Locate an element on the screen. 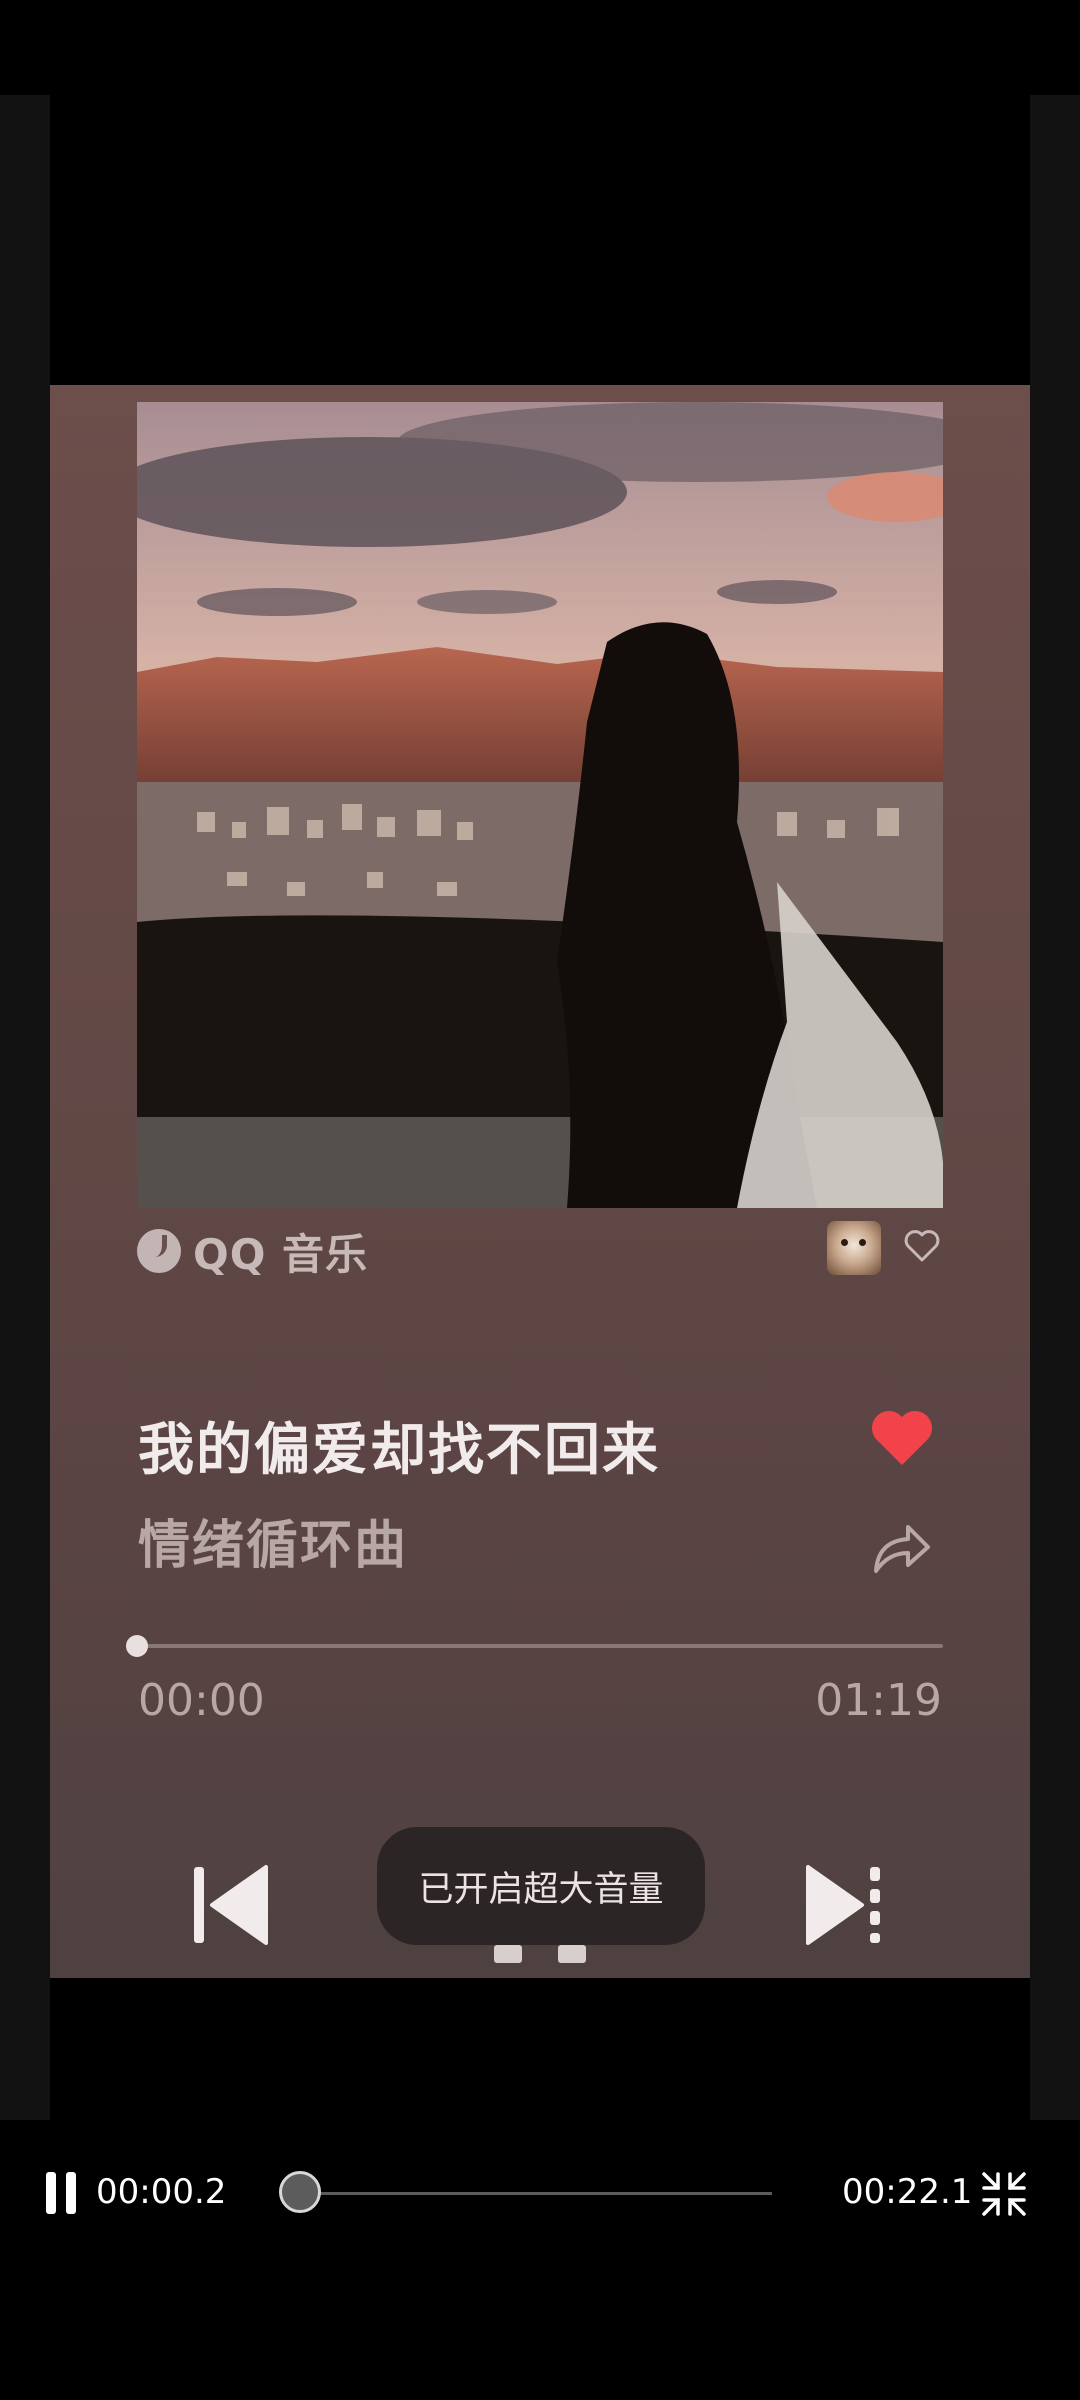 The width and height of the screenshot is (1080, 2400). song-subtitle: 情绪循环曲 is located at coordinates (273, 1546).